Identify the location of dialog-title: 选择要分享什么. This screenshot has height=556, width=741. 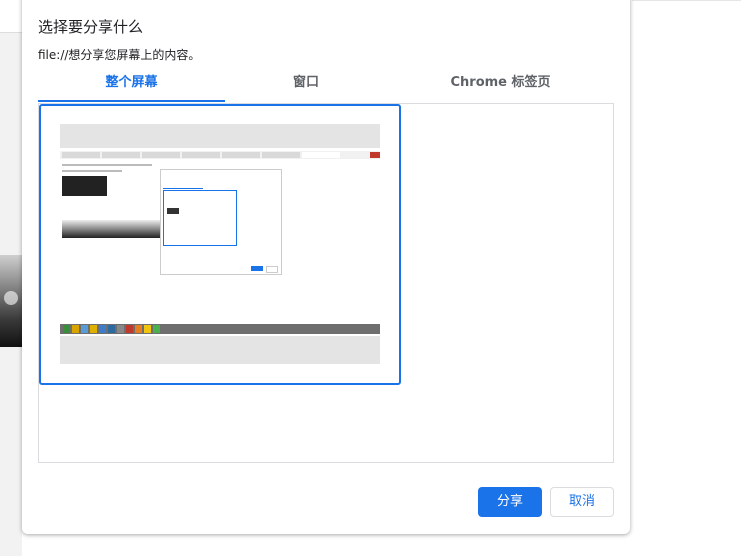
(91, 27).